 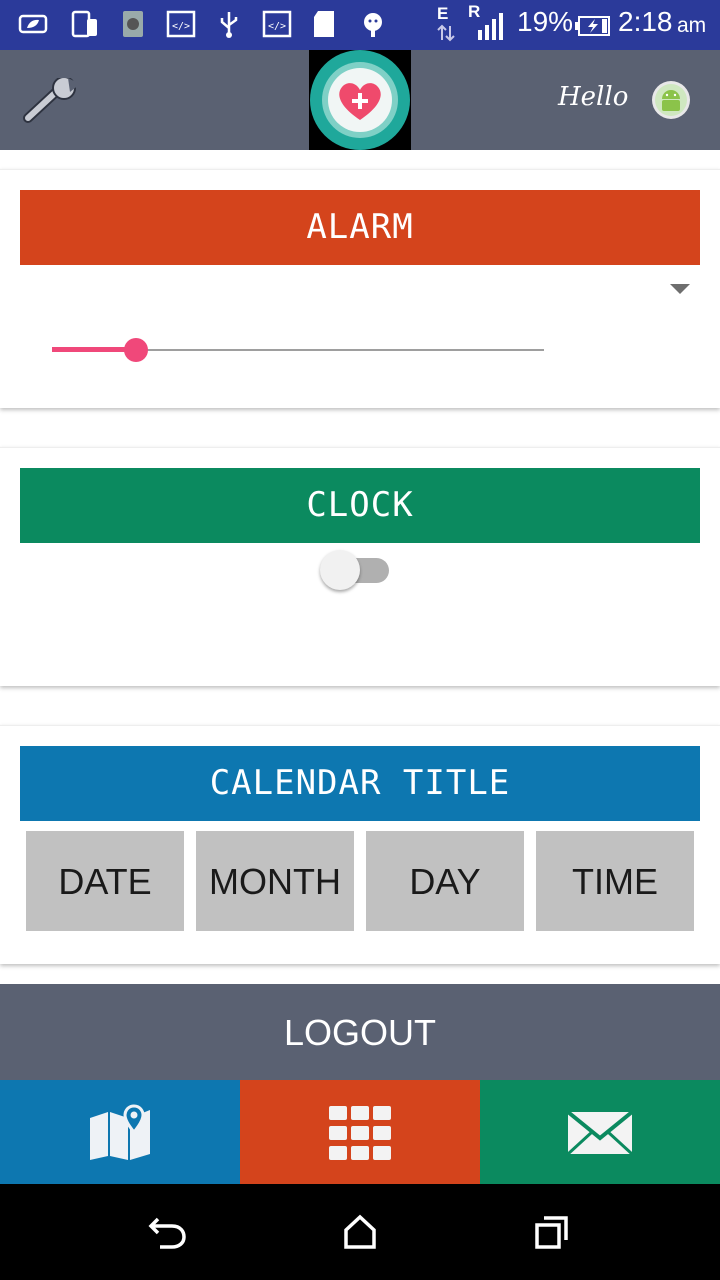 I want to click on app-logo, so click(x=360, y=100).